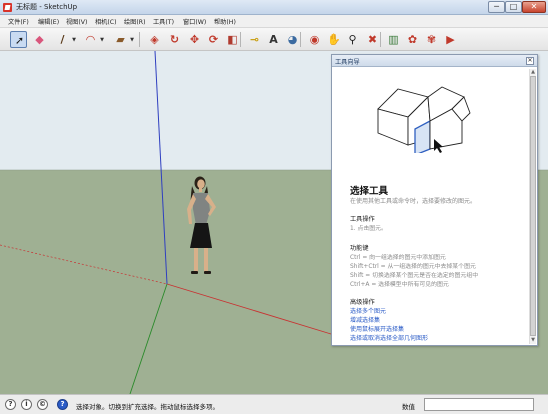 The image size is (548, 414). Describe the element at coordinates (7, 7) in the screenshot. I see `sketchup-logo-icon` at that location.